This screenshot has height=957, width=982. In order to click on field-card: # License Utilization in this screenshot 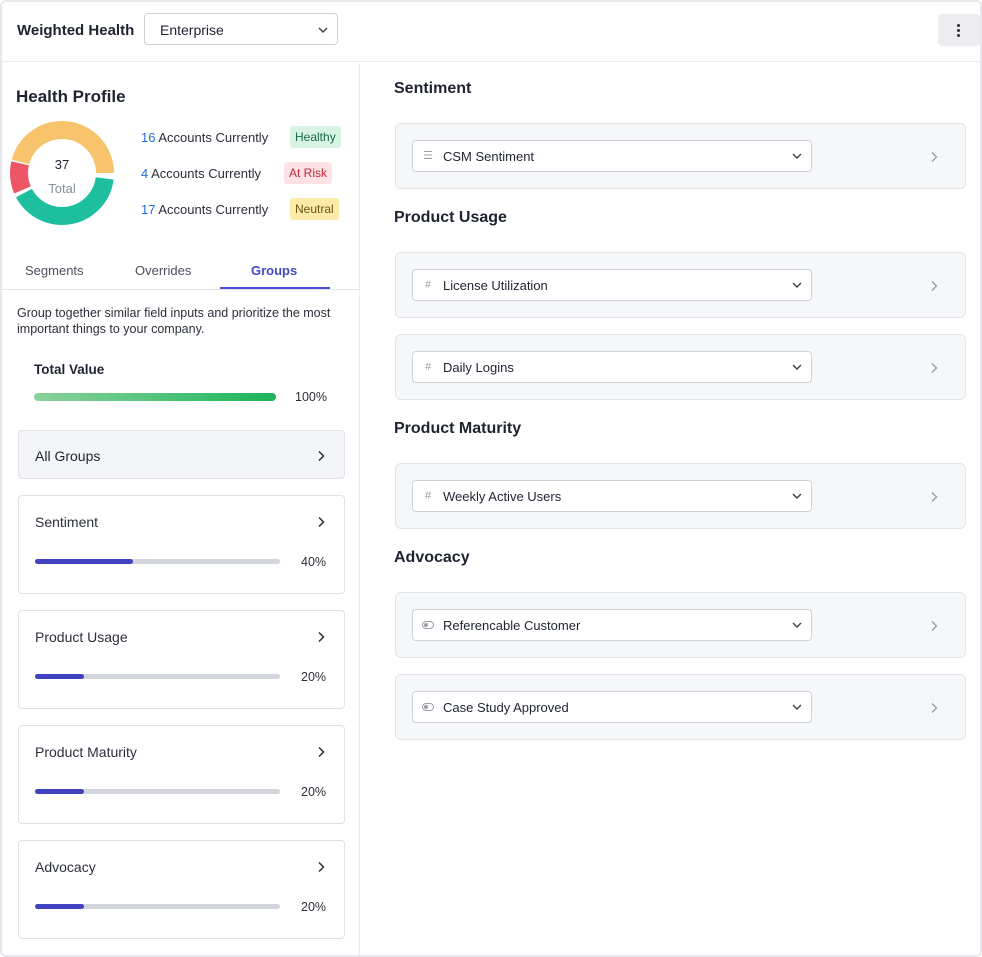, I will do `click(680, 285)`.